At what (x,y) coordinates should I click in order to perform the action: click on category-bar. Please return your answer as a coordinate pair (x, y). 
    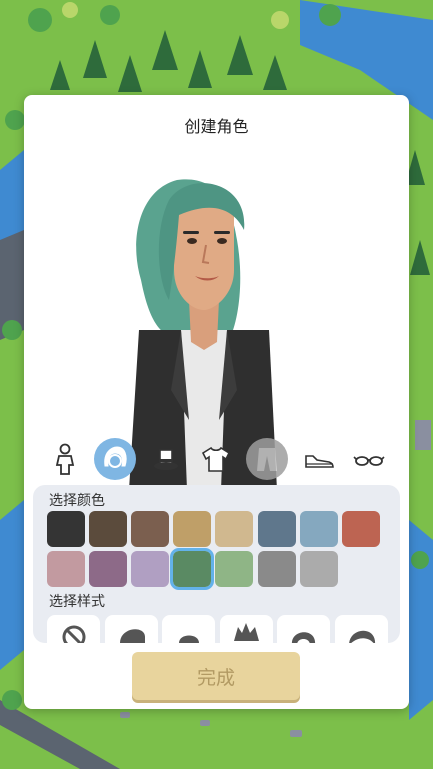
    Looking at the image, I should click on (219, 459).